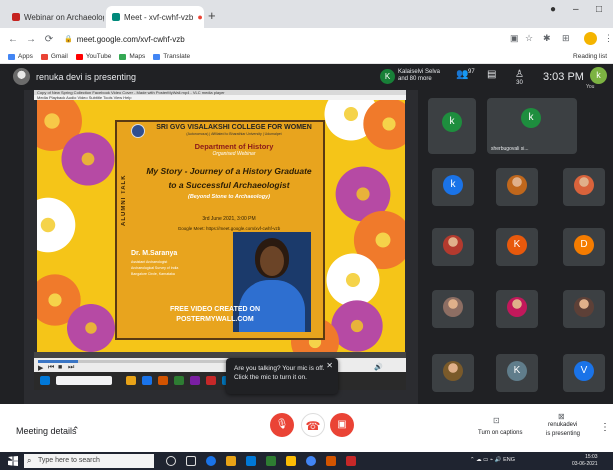  Describe the element at coordinates (54, 56) in the screenshot. I see `bookmark-gmail: Gmail` at that location.